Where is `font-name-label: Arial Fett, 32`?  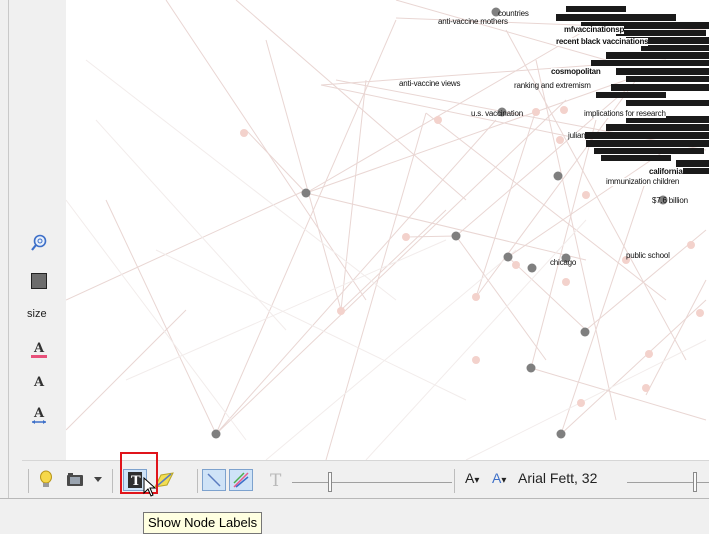
font-name-label: Arial Fett, 32 is located at coordinates (557, 478).